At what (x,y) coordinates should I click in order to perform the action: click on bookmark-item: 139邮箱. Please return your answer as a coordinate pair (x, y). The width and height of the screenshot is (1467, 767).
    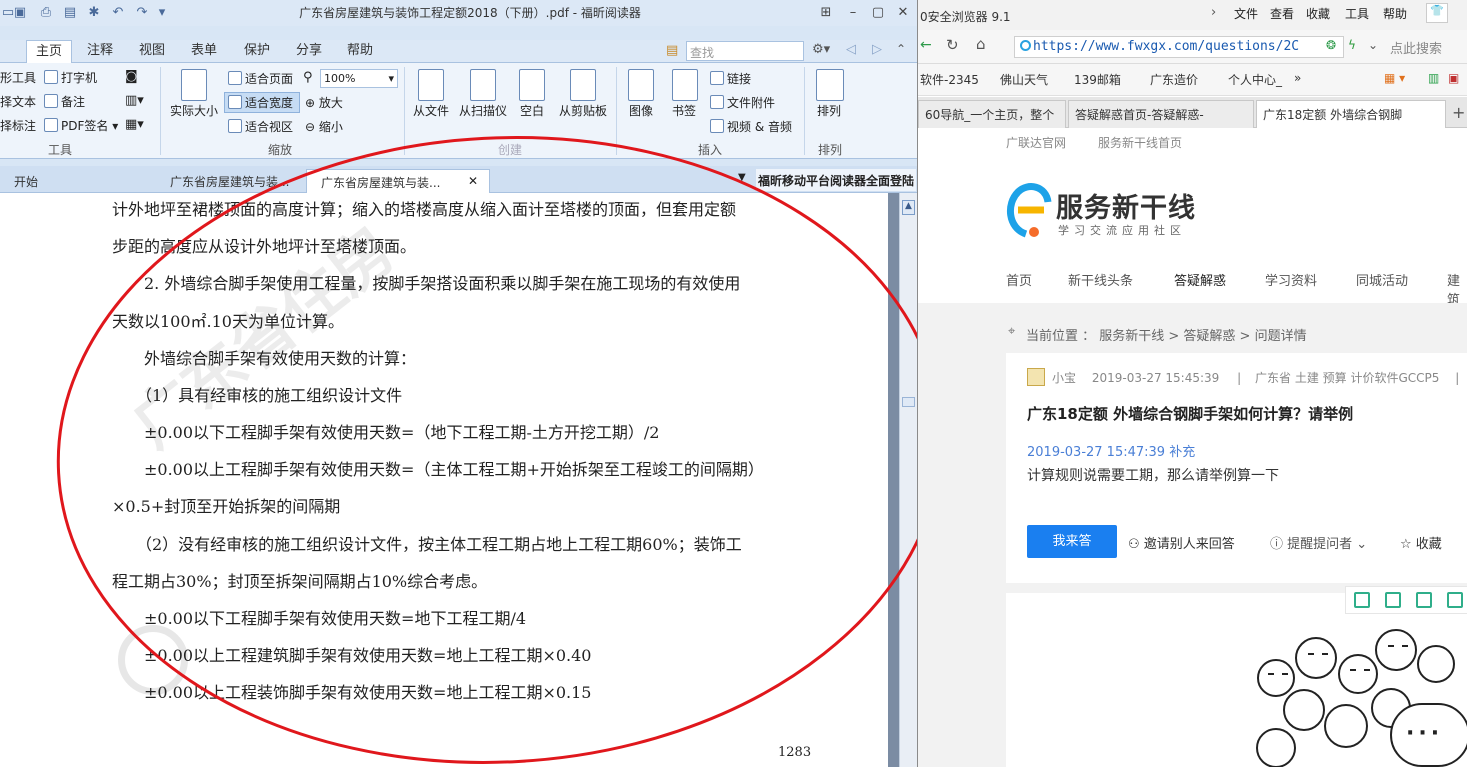
    Looking at the image, I should click on (1097, 79).